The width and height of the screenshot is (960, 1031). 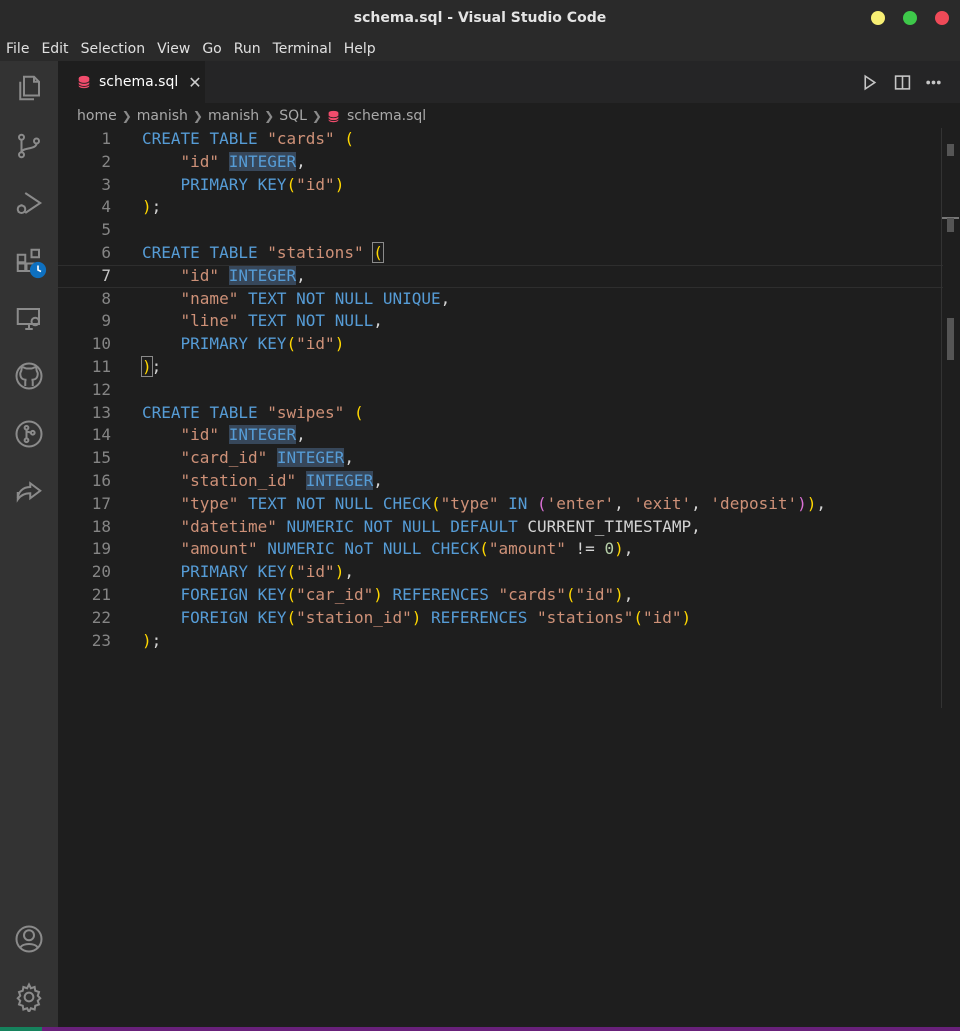 What do you see at coordinates (101, 526) in the screenshot?
I see `line-number: 18` at bounding box center [101, 526].